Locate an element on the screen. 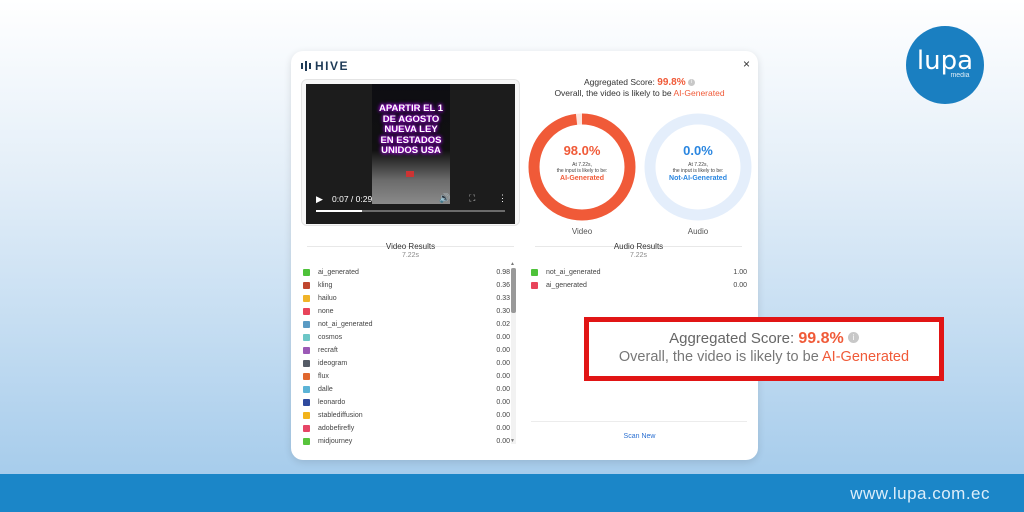 Image resolution: width=1024 pixels, height=512 pixels. video-results-title: Video Results is located at coordinates (410, 246).